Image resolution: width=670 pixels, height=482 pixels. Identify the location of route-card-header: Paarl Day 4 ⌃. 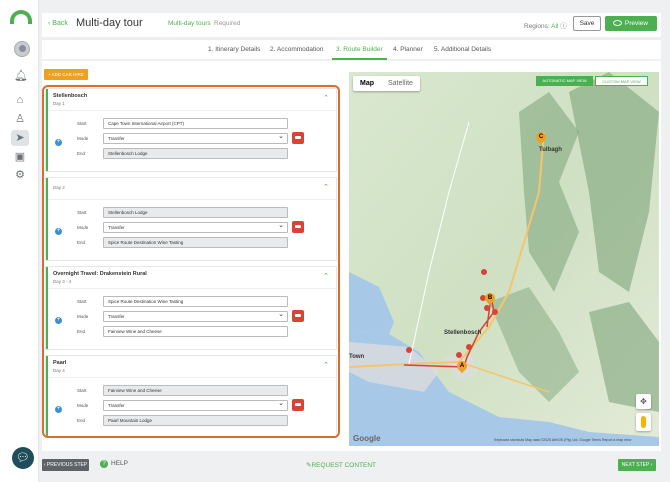
(192, 366).